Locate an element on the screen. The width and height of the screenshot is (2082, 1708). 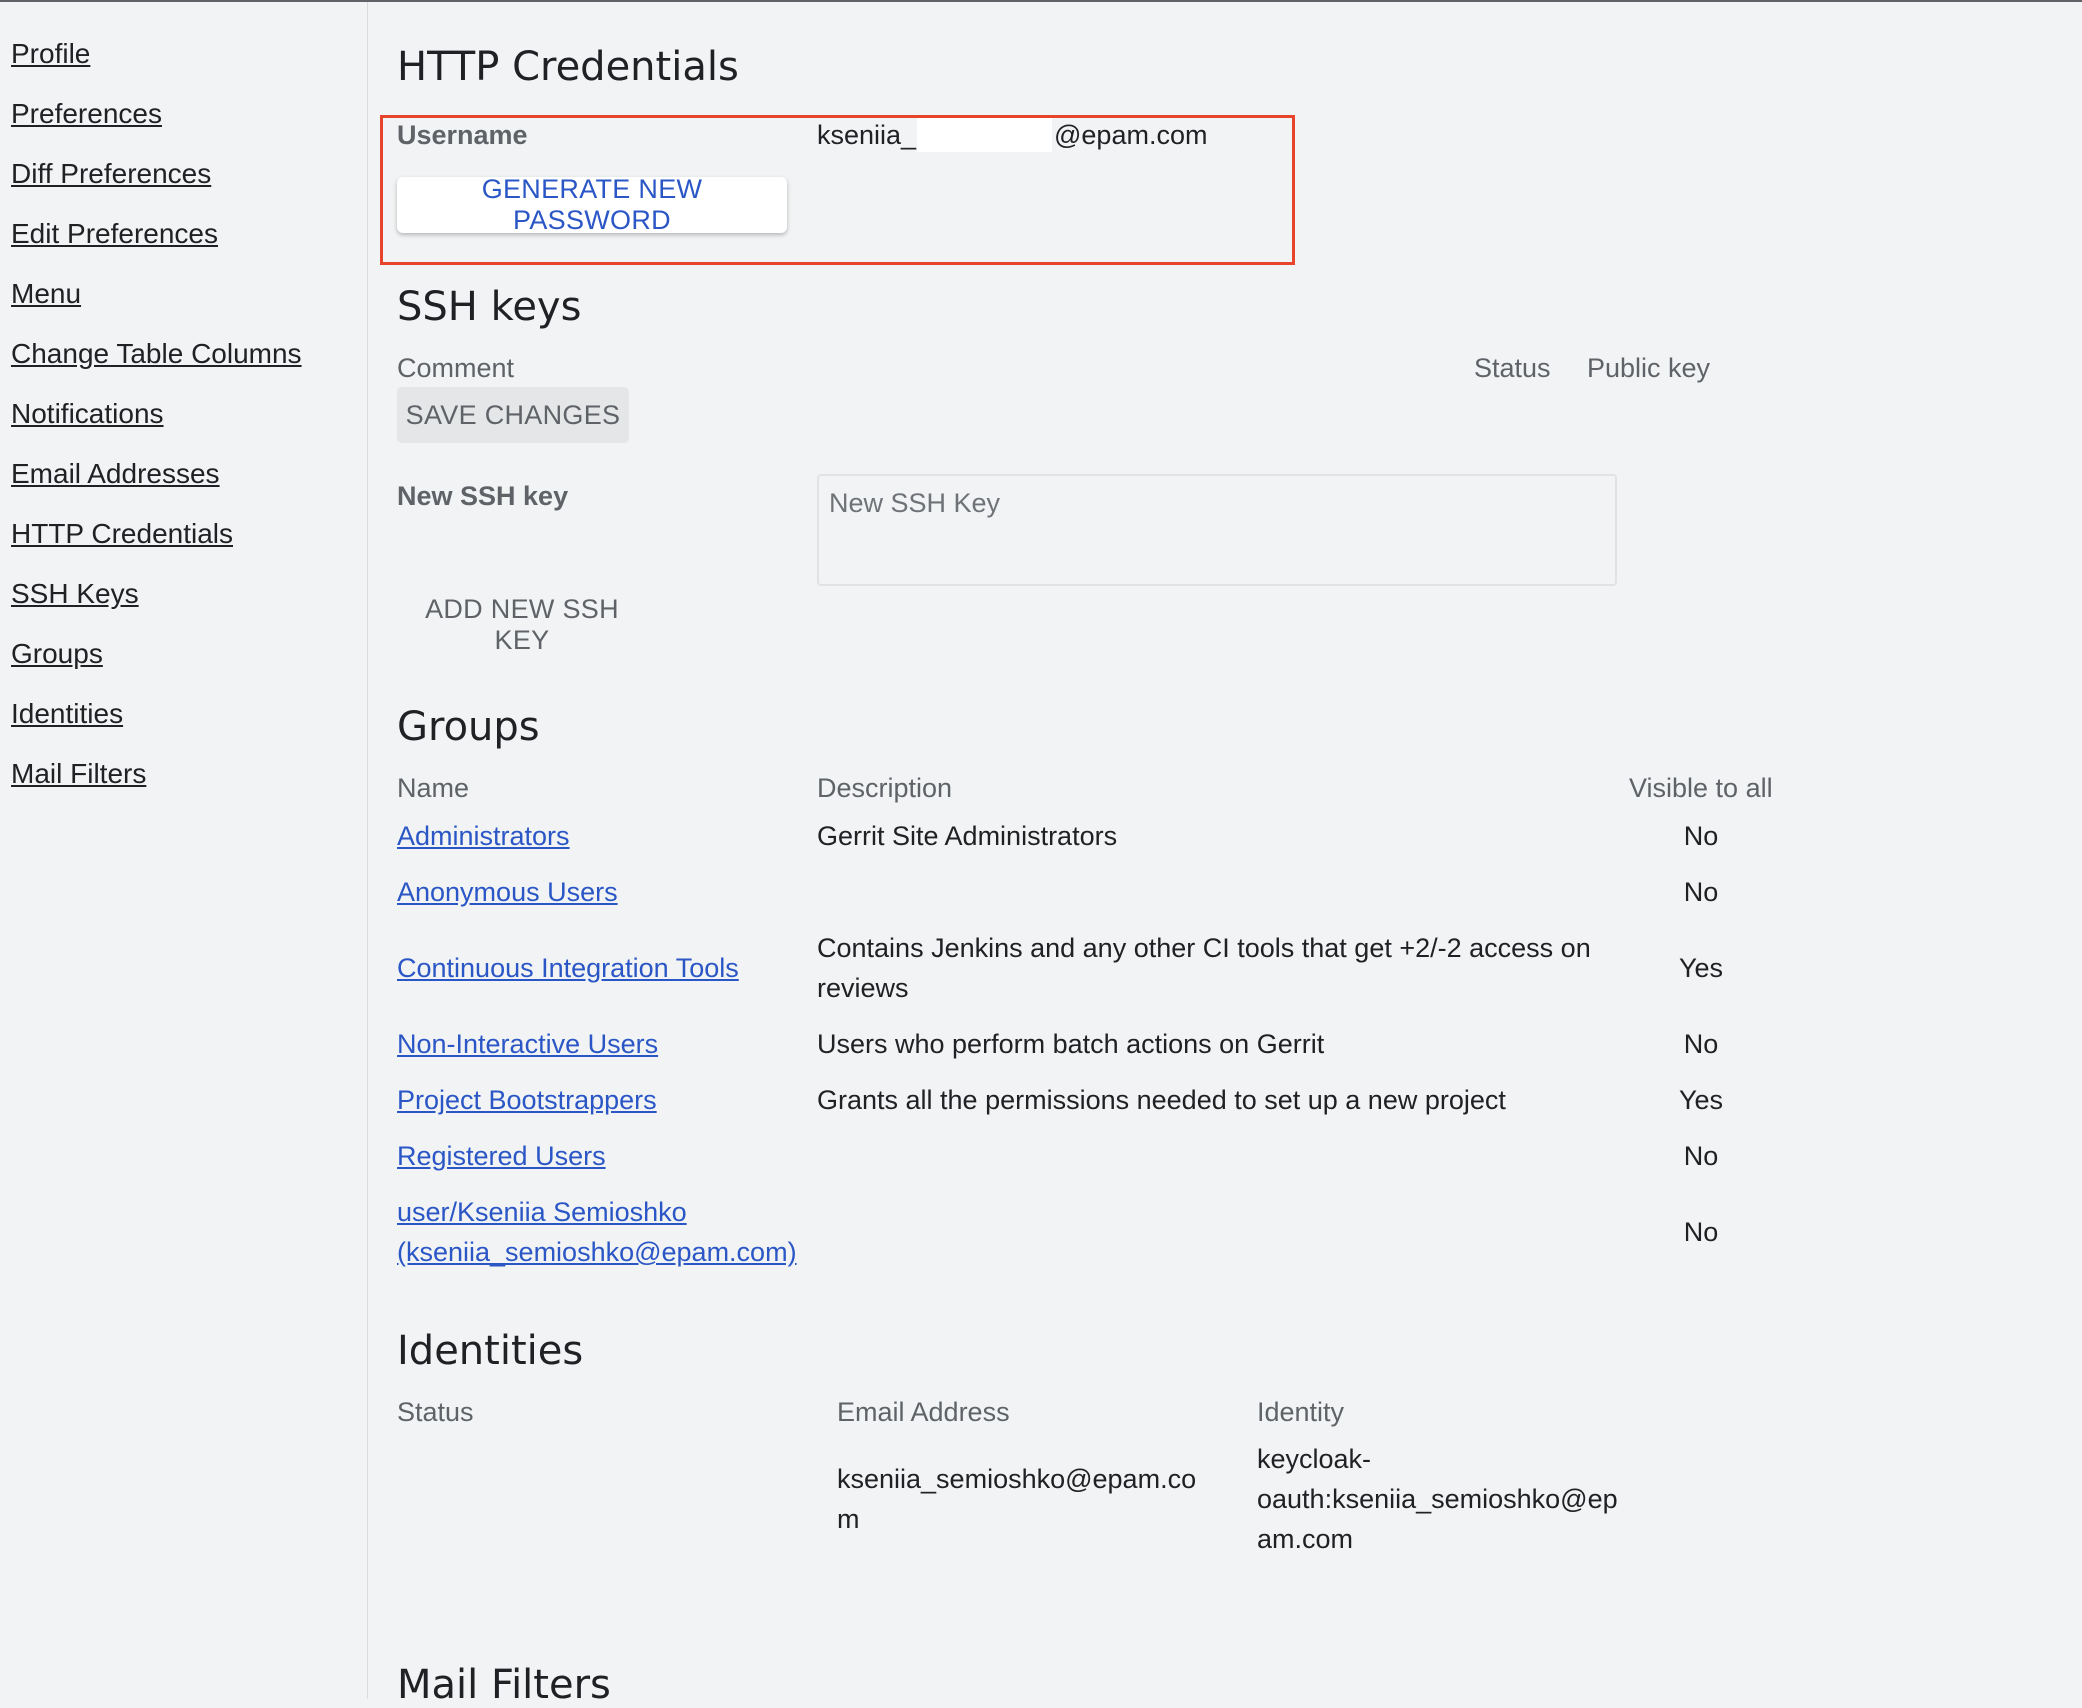
groups-col-description: Description is located at coordinates (885, 788).